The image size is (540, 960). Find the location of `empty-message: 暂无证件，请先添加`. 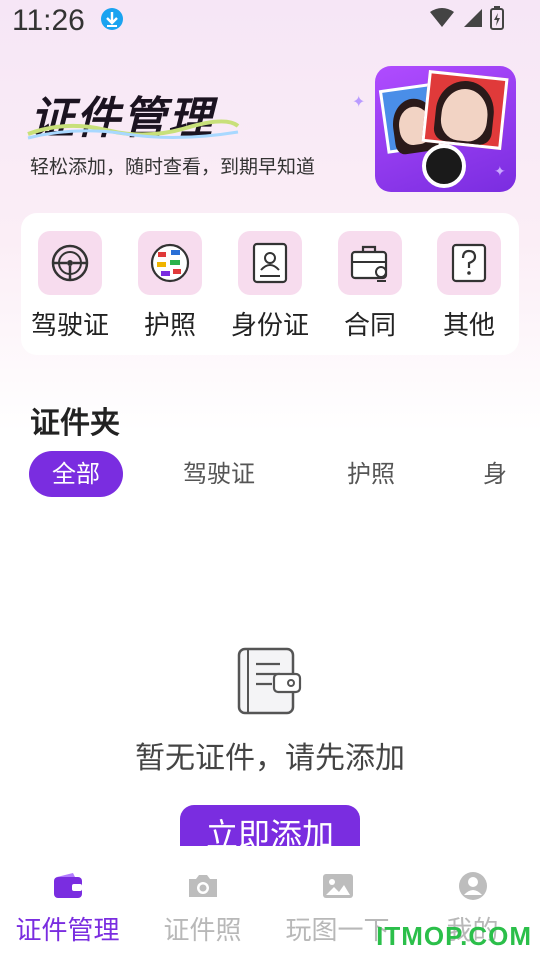

empty-message: 暂无证件，请先添加 is located at coordinates (270, 758).